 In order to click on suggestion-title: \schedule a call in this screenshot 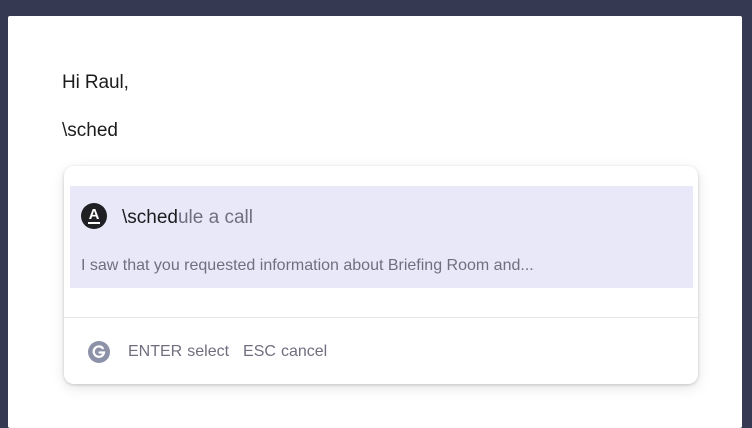, I will do `click(187, 218)`.